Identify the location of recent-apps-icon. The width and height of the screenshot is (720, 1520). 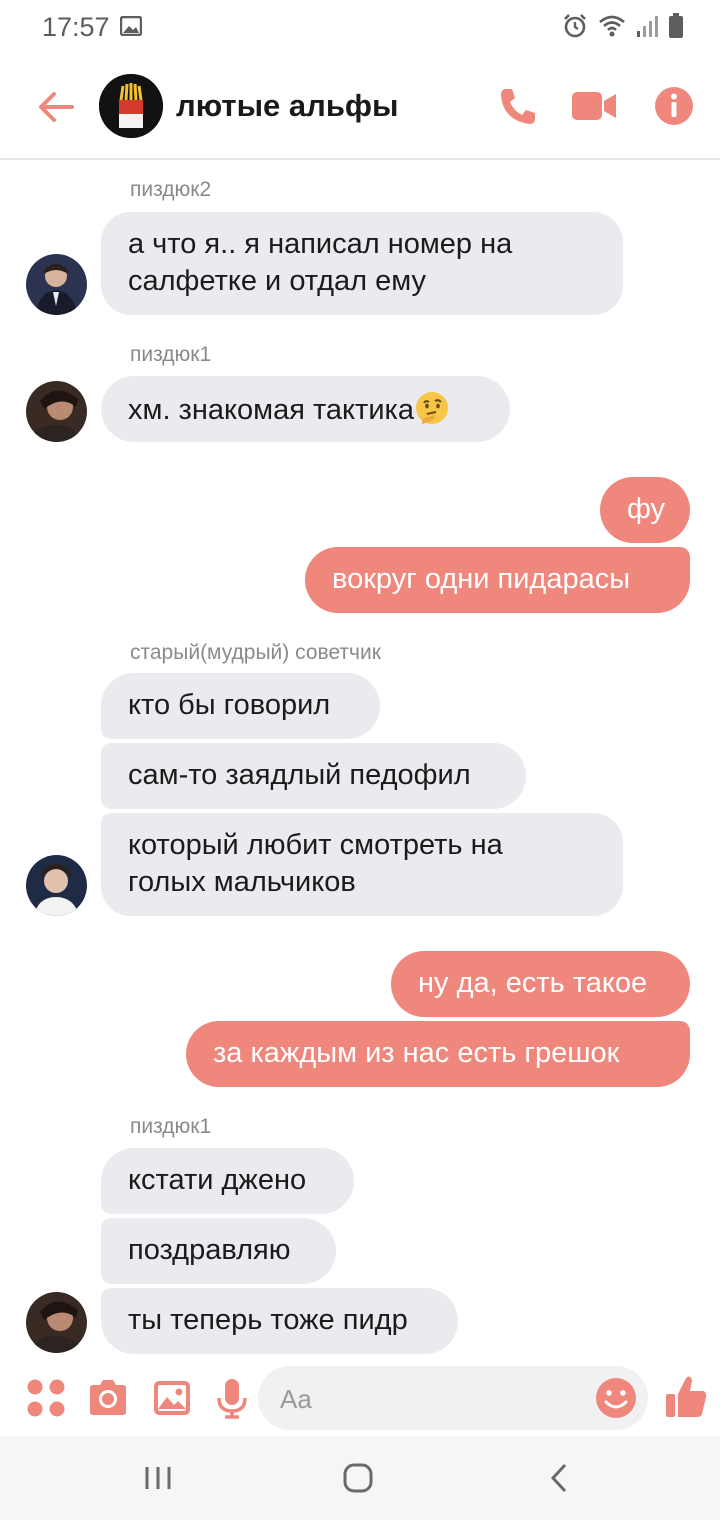
(158, 1478).